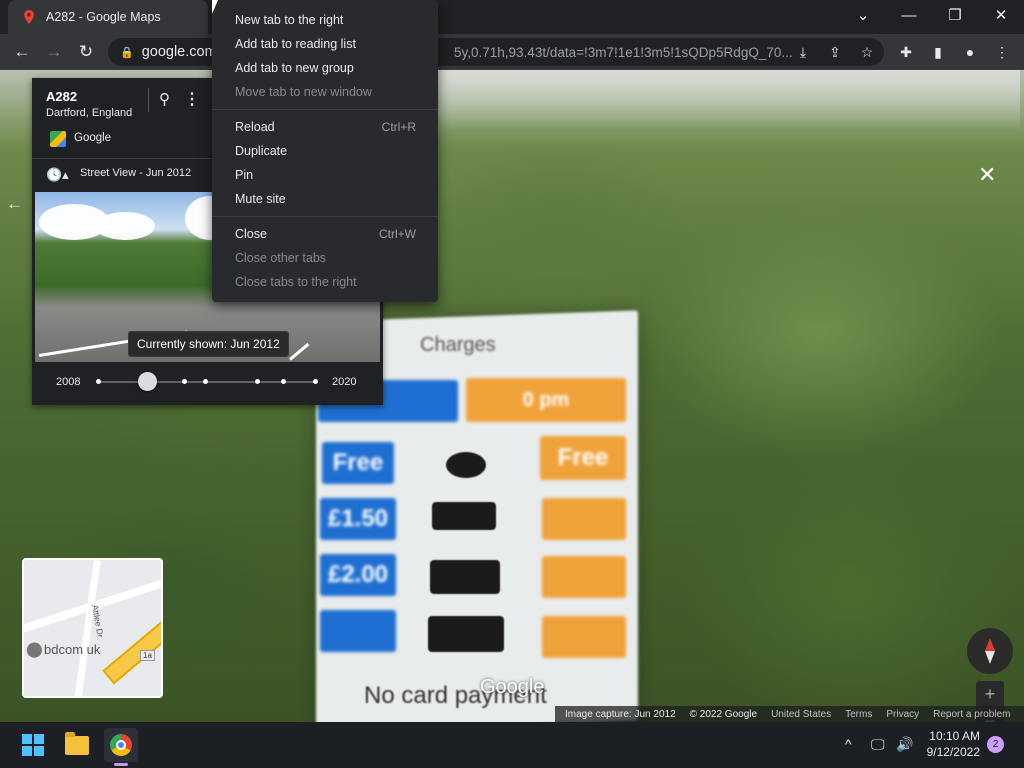 The width and height of the screenshot is (1024, 768). I want to click on google-maps-logo-icon, so click(58, 139).